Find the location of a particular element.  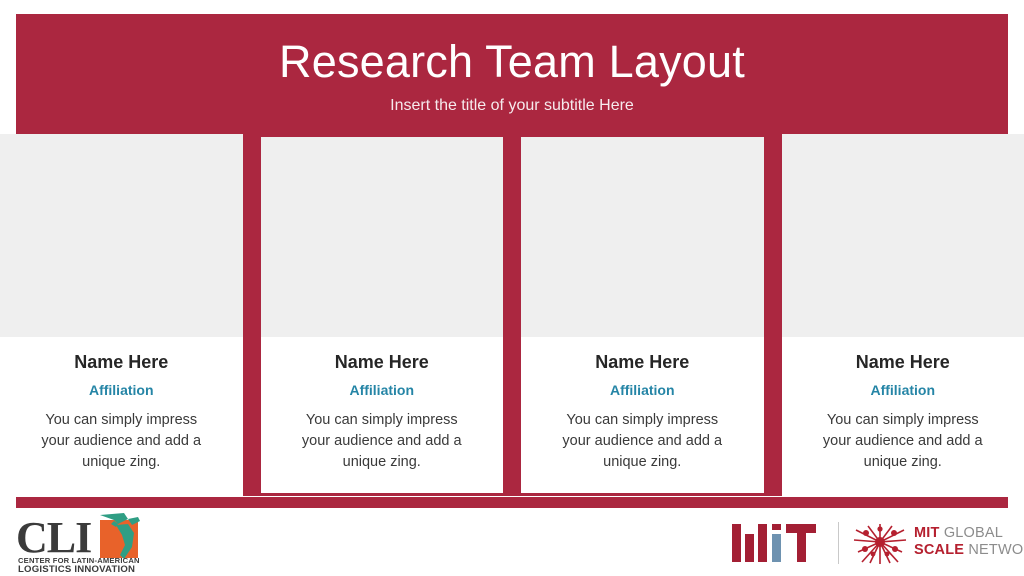

scale-global-text: GLOBAL is located at coordinates (973, 533).